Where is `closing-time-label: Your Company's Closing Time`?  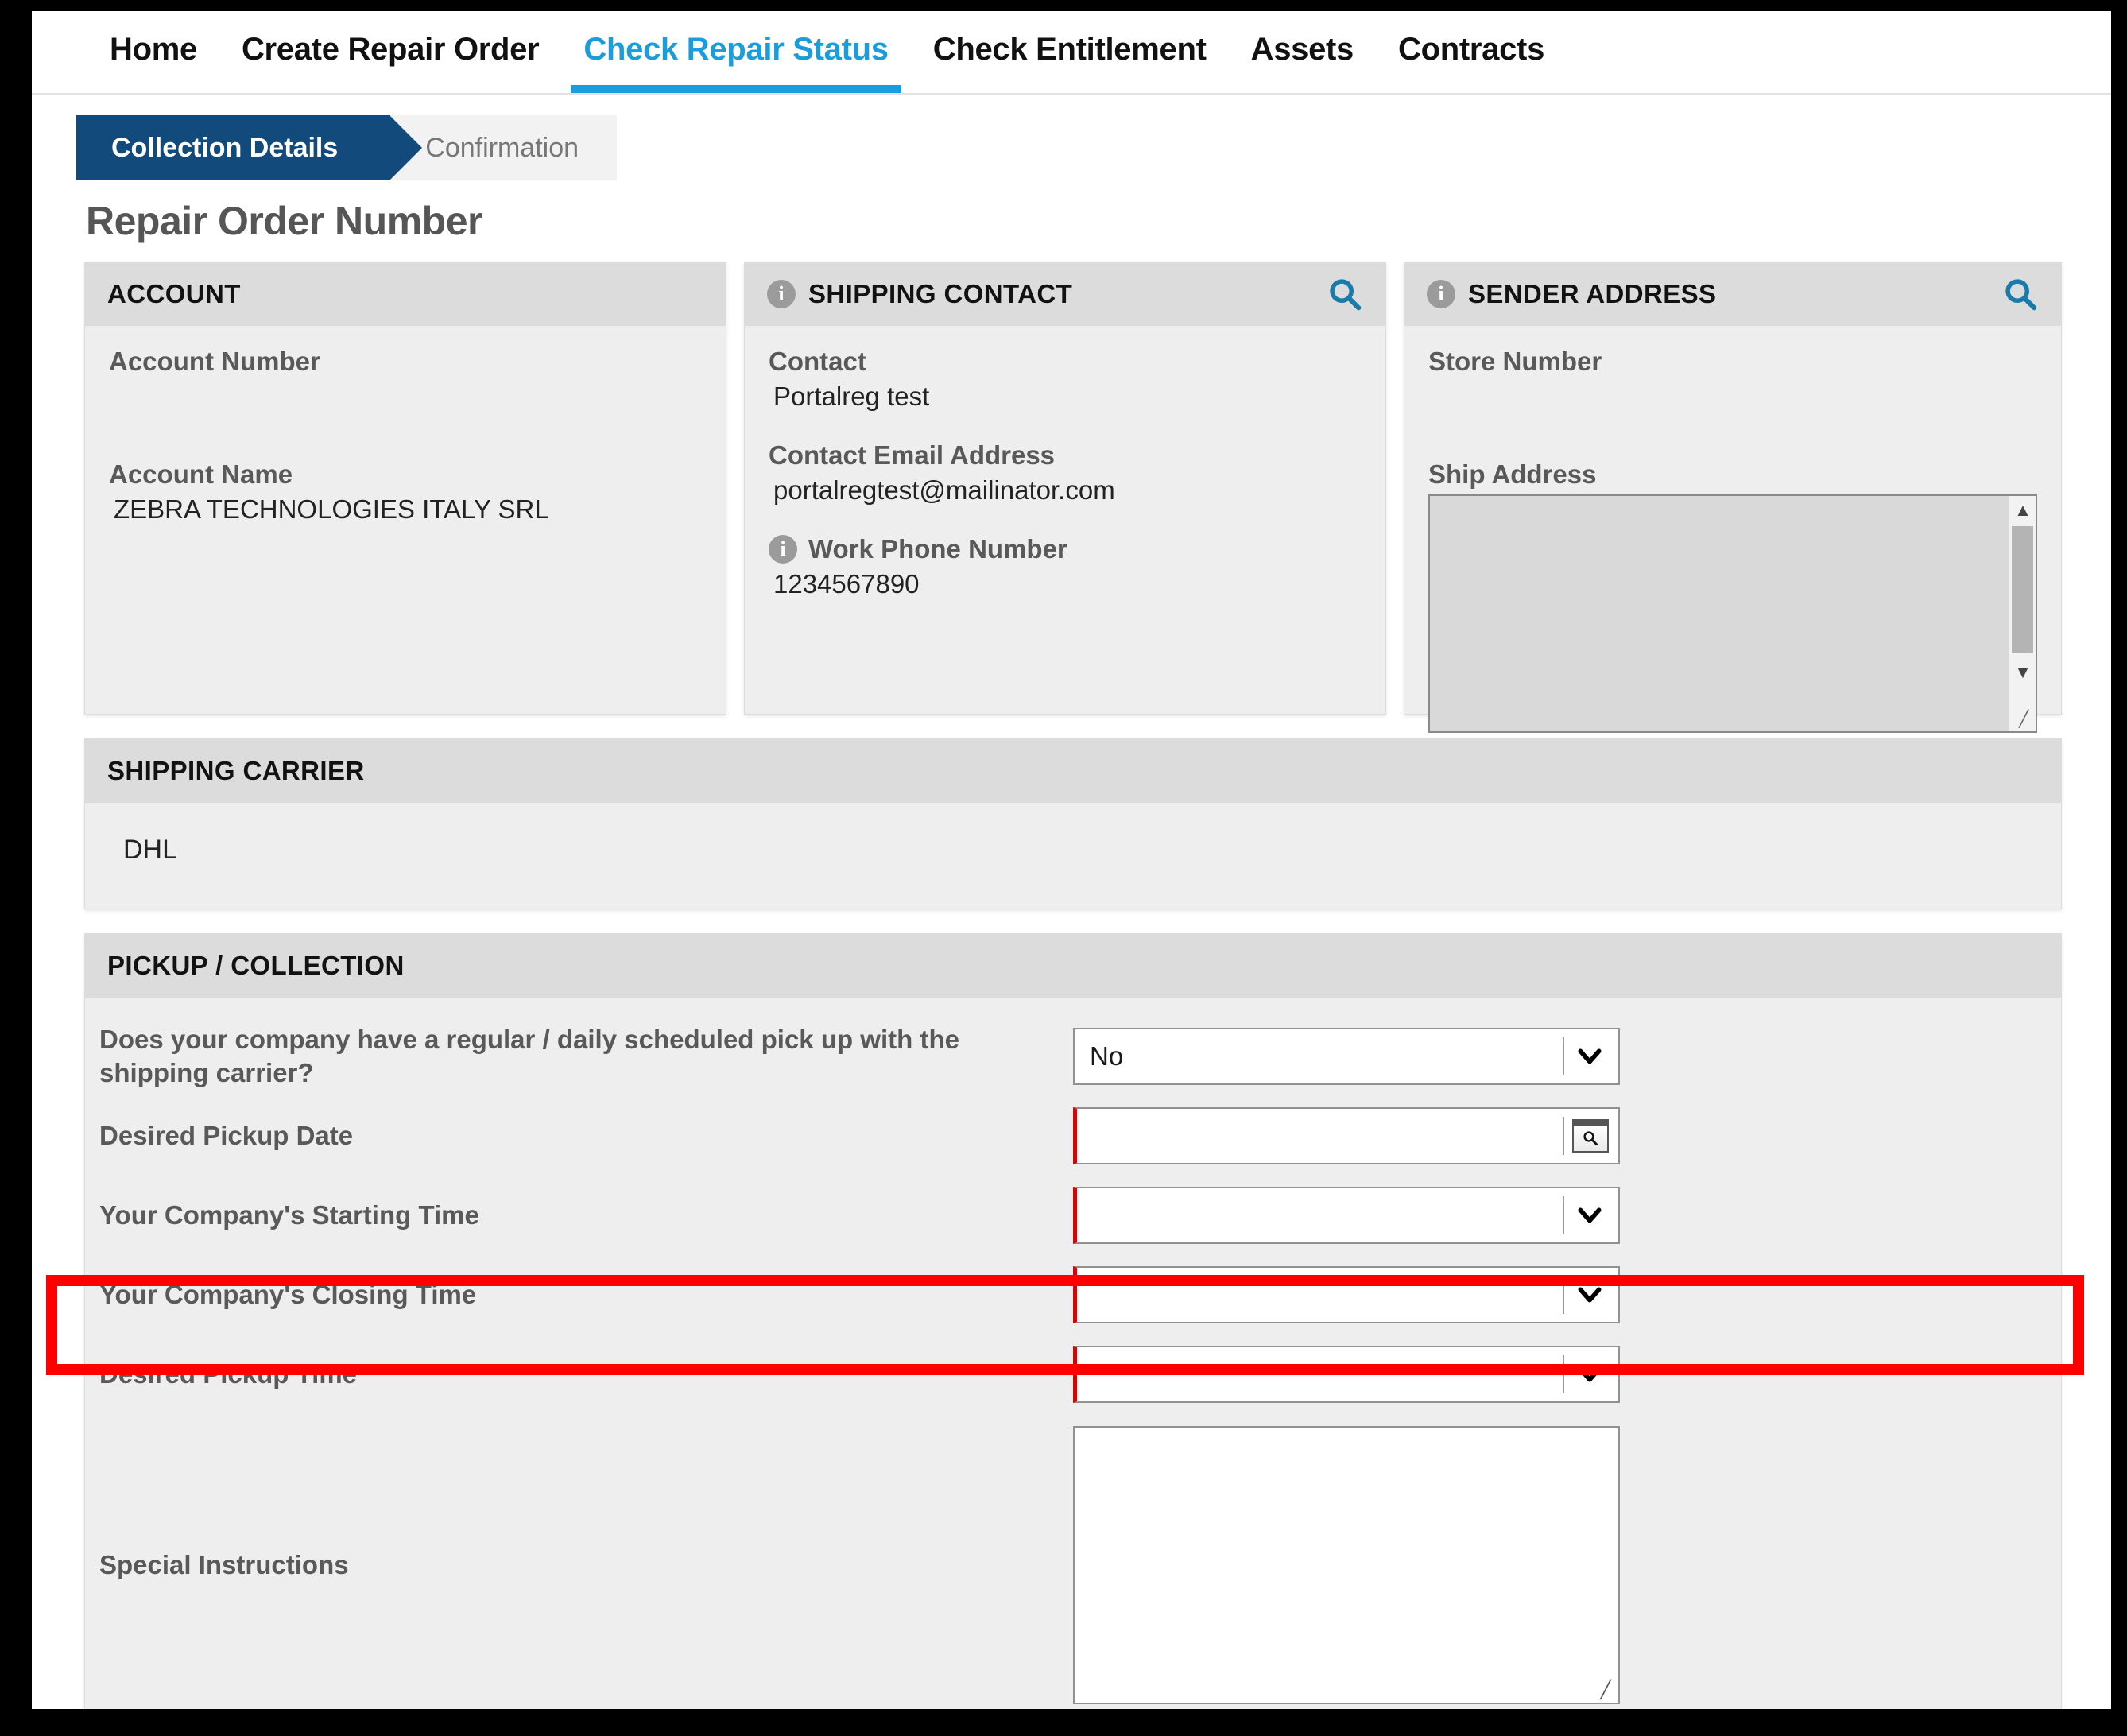
closing-time-label: Your Company's Closing Time is located at coordinates (288, 1294).